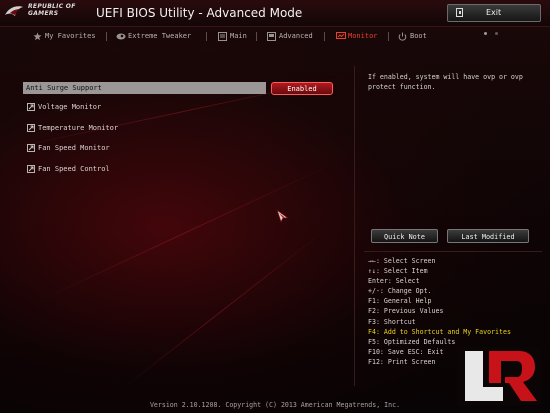  I want to click on submenu-label: Fan Speed Monitor, so click(74, 148).